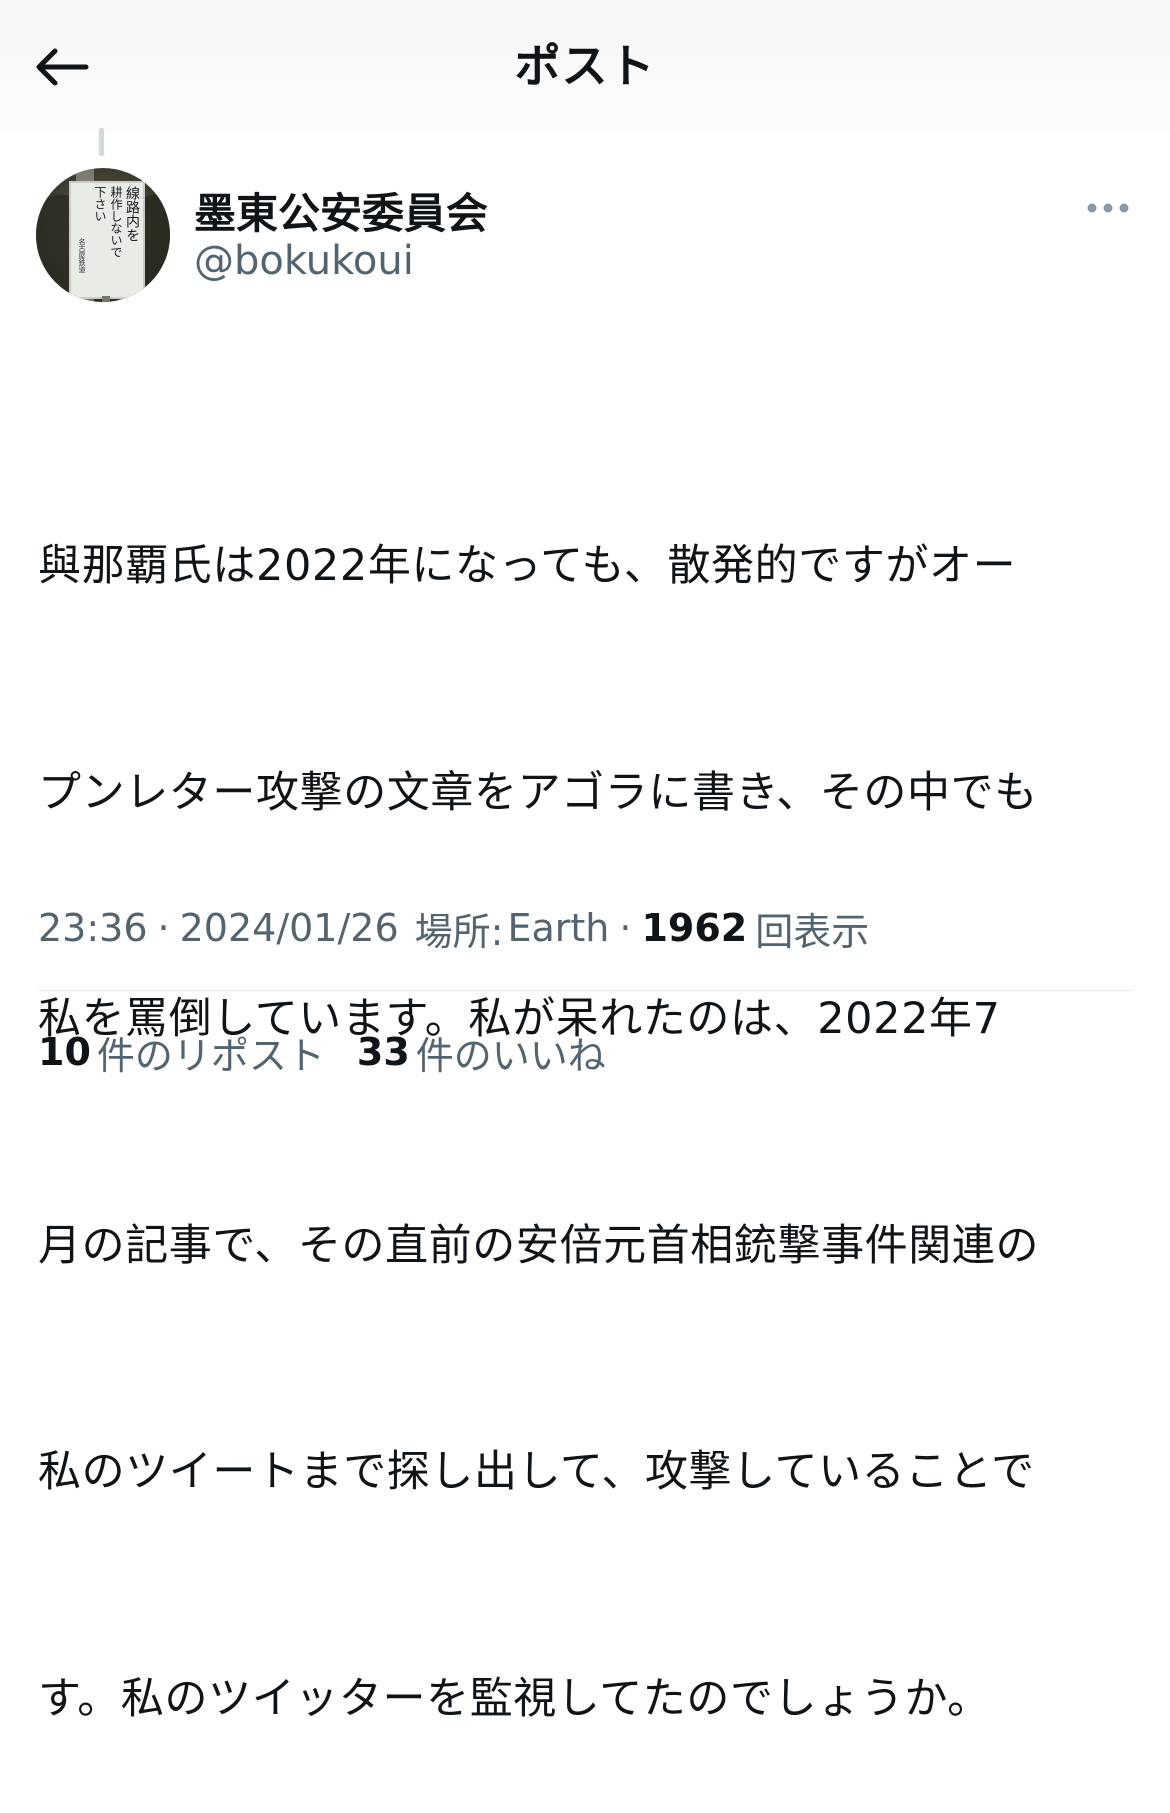 The width and height of the screenshot is (1170, 1813). What do you see at coordinates (100, 204) in the screenshot?
I see `avatar-sign-line-3: 下さい` at bounding box center [100, 204].